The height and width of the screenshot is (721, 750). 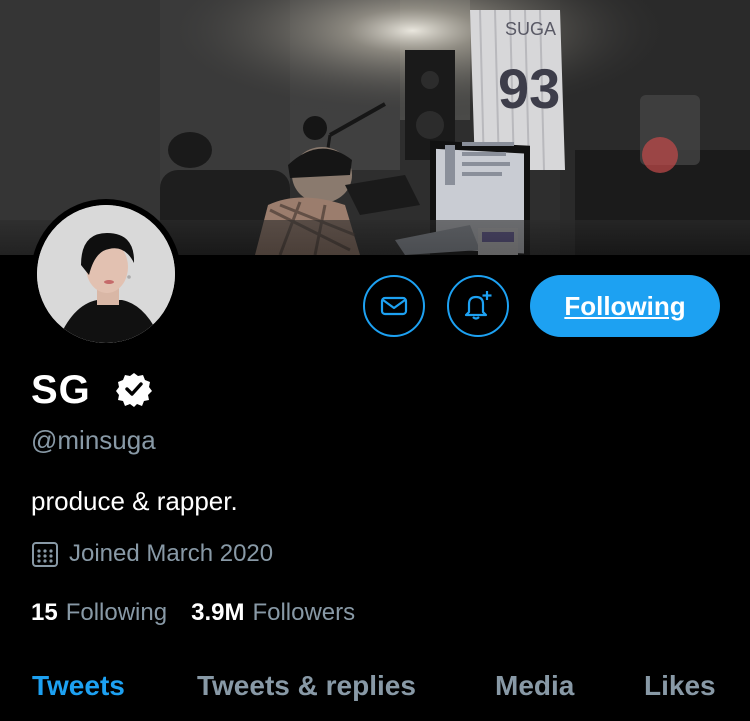 I want to click on message-button, so click(x=394, y=306).